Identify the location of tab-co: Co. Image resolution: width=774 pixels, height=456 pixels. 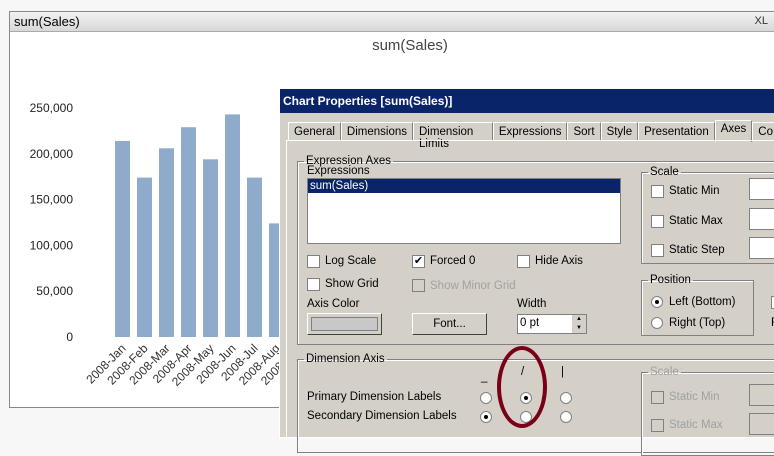
(763, 131).